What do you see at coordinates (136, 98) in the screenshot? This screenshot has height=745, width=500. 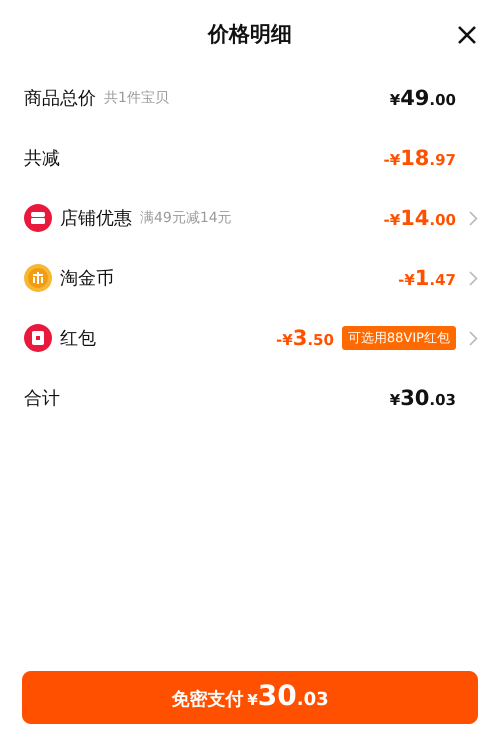 I see `row-note: 共1件宝贝` at bounding box center [136, 98].